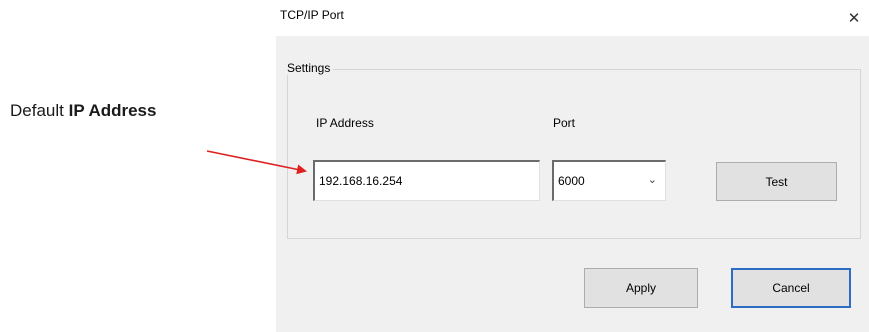 The image size is (869, 332). What do you see at coordinates (571, 181) in the screenshot?
I see `port-value: 6000` at bounding box center [571, 181].